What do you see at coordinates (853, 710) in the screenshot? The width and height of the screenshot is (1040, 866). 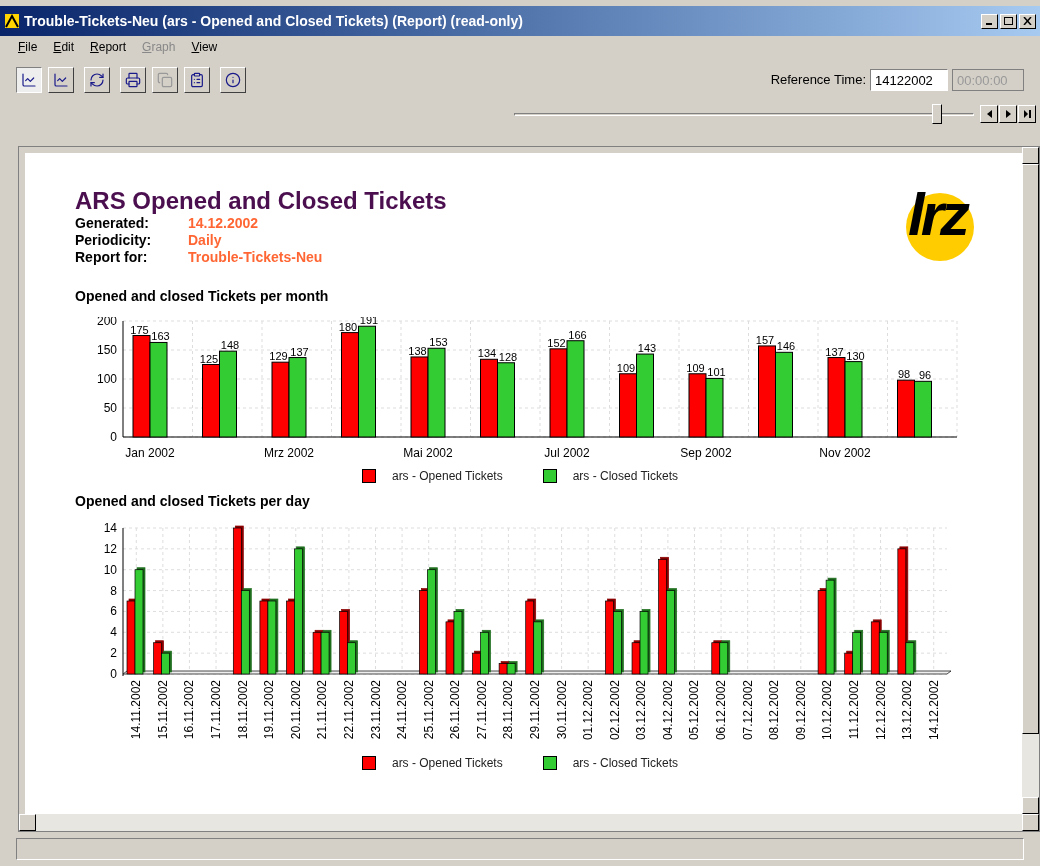 I see `x-tick-label: 11.12.2002` at bounding box center [853, 710].